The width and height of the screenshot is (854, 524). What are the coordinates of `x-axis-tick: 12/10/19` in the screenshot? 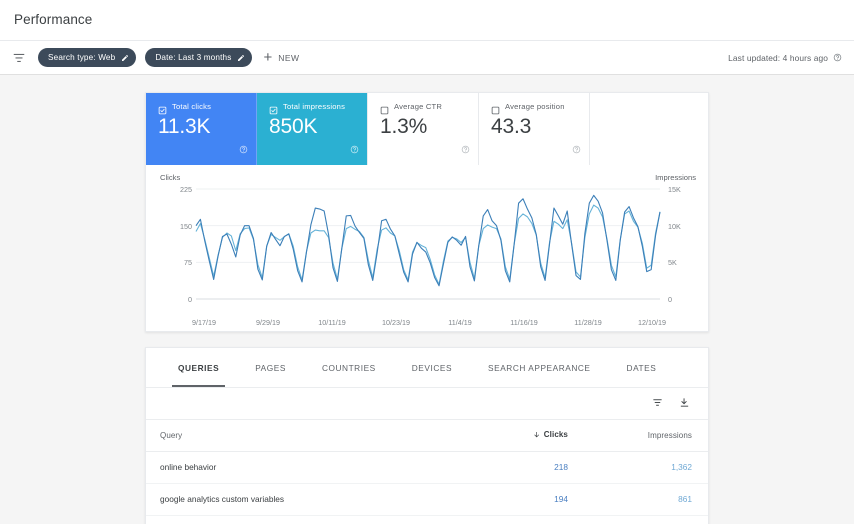 It's located at (652, 322).